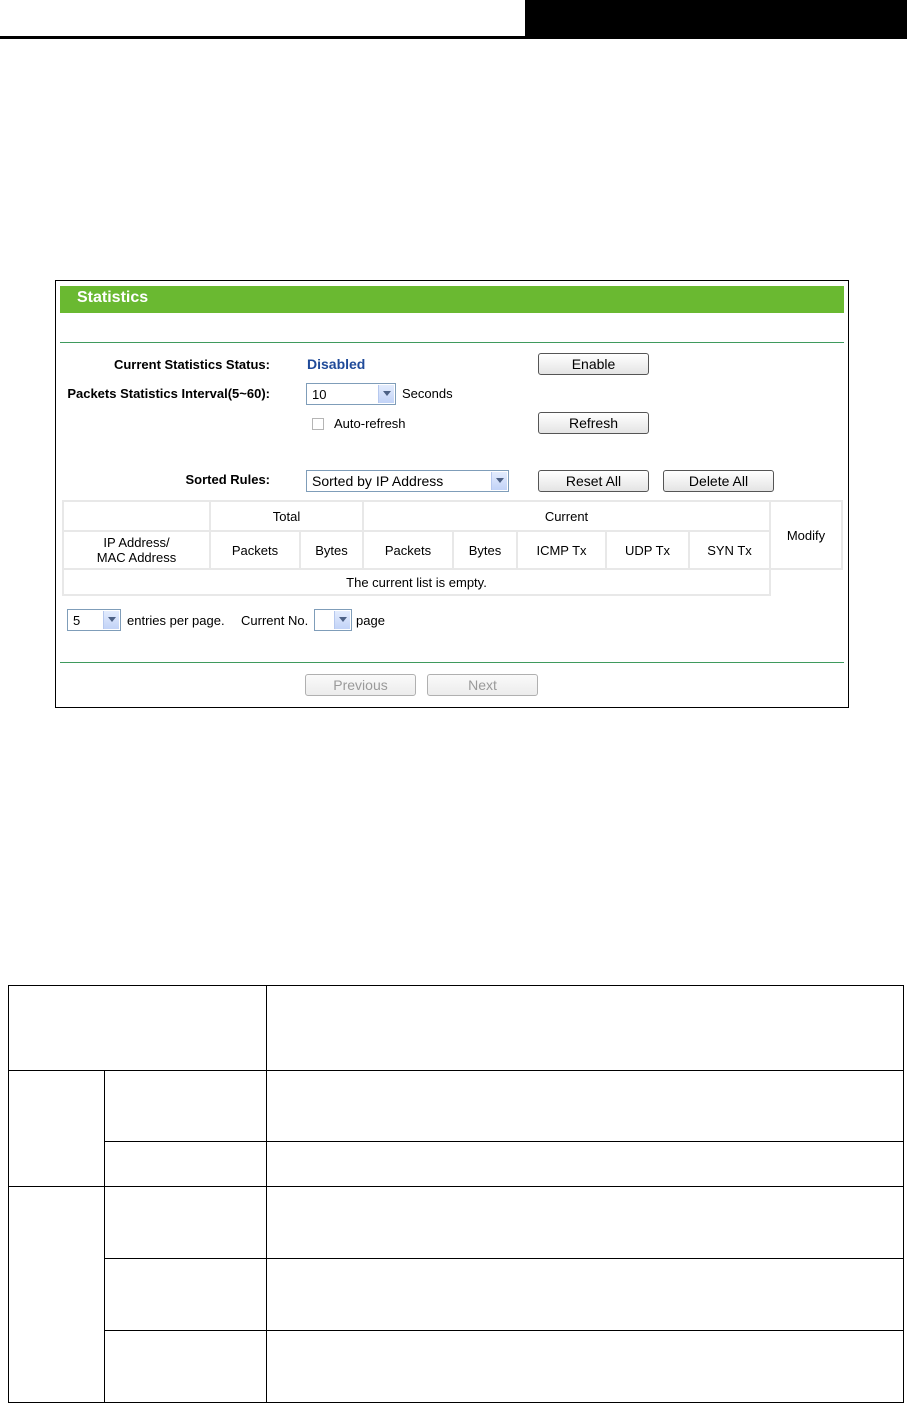 The height and width of the screenshot is (1404, 907). Describe the element at coordinates (360, 685) in the screenshot. I see `previous-button: Previous` at that location.